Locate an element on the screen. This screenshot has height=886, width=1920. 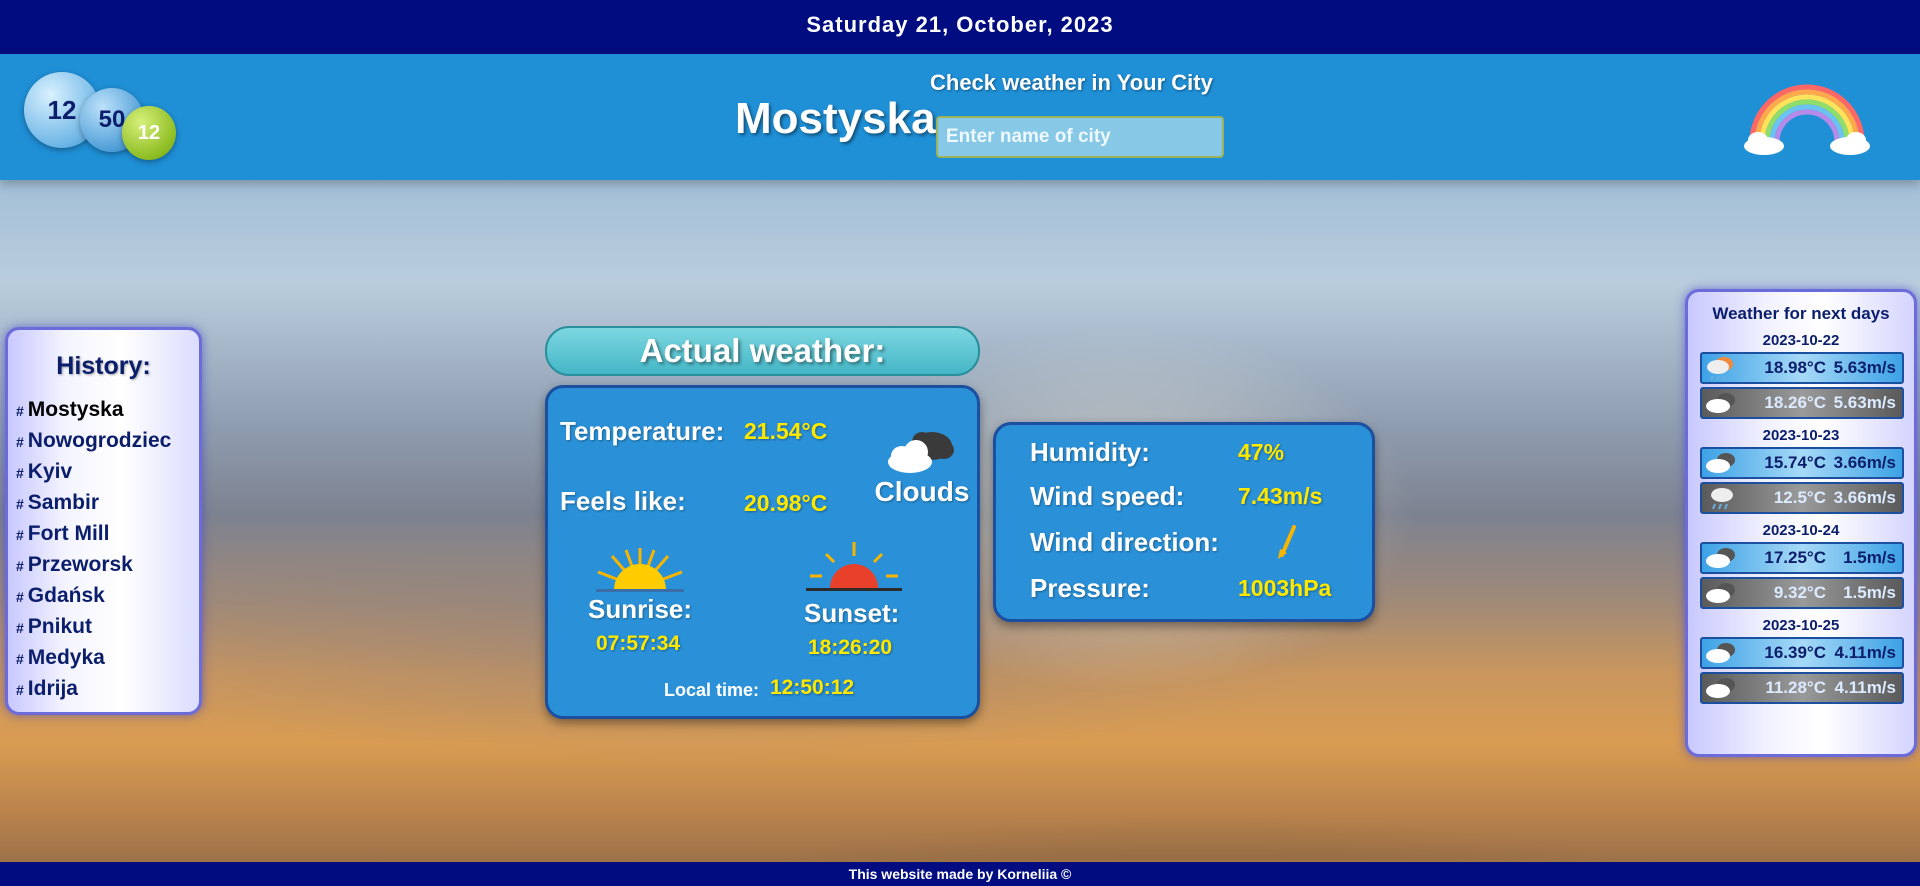
wind-direction-arrow-icon is located at coordinates (1287, 542).